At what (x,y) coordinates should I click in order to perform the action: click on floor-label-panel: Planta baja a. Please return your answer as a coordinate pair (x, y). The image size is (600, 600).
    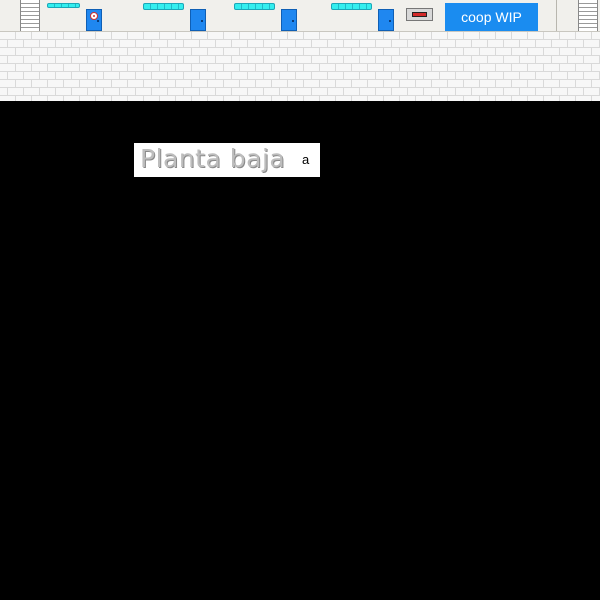
    Looking at the image, I should click on (227, 160).